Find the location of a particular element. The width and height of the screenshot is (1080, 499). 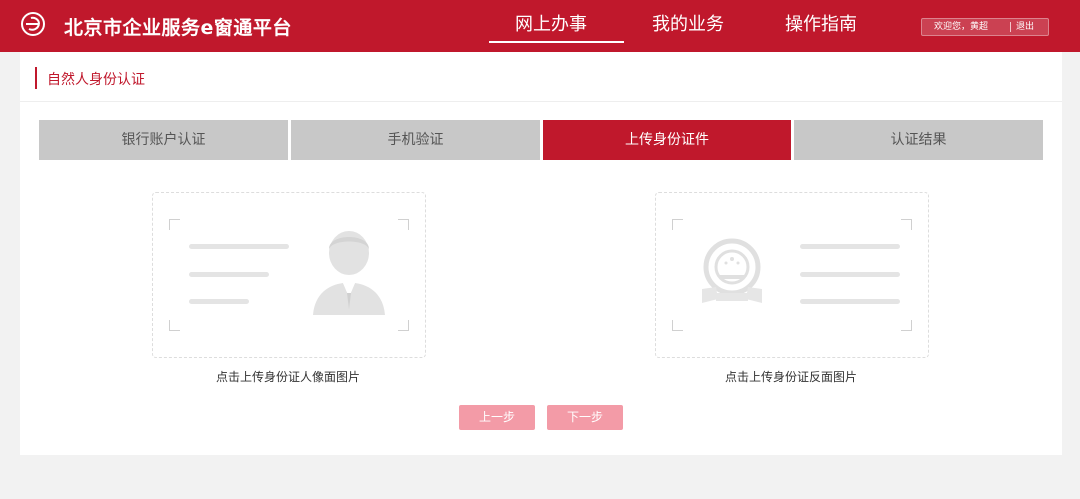

nav-operation-guide: 操作指南 is located at coordinates (821, 23).